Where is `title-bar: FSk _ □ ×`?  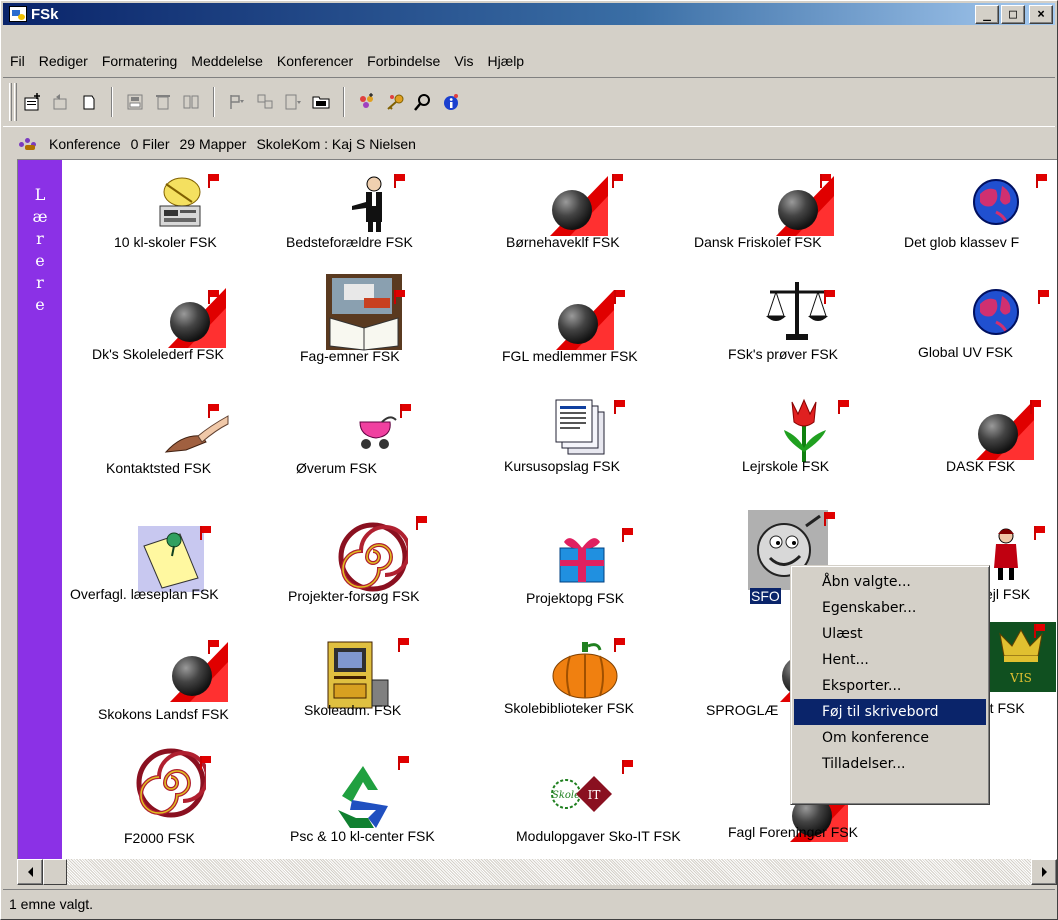
title-bar: FSk _ □ × is located at coordinates (529, 14).